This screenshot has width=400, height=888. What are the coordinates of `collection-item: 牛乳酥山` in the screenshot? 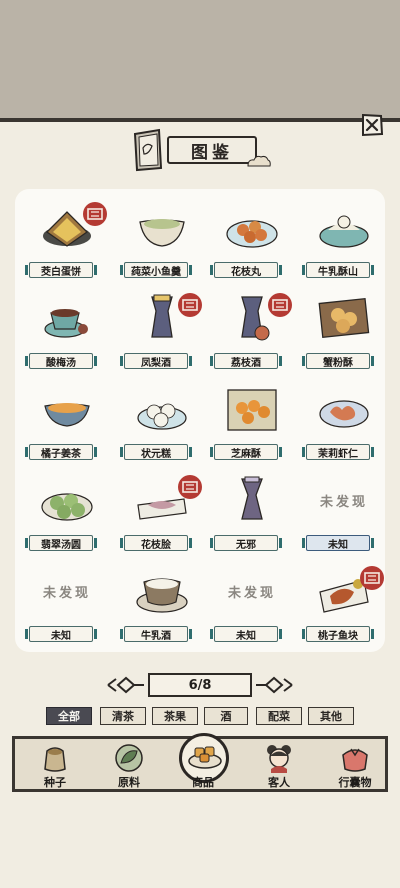 It's located at (343, 242).